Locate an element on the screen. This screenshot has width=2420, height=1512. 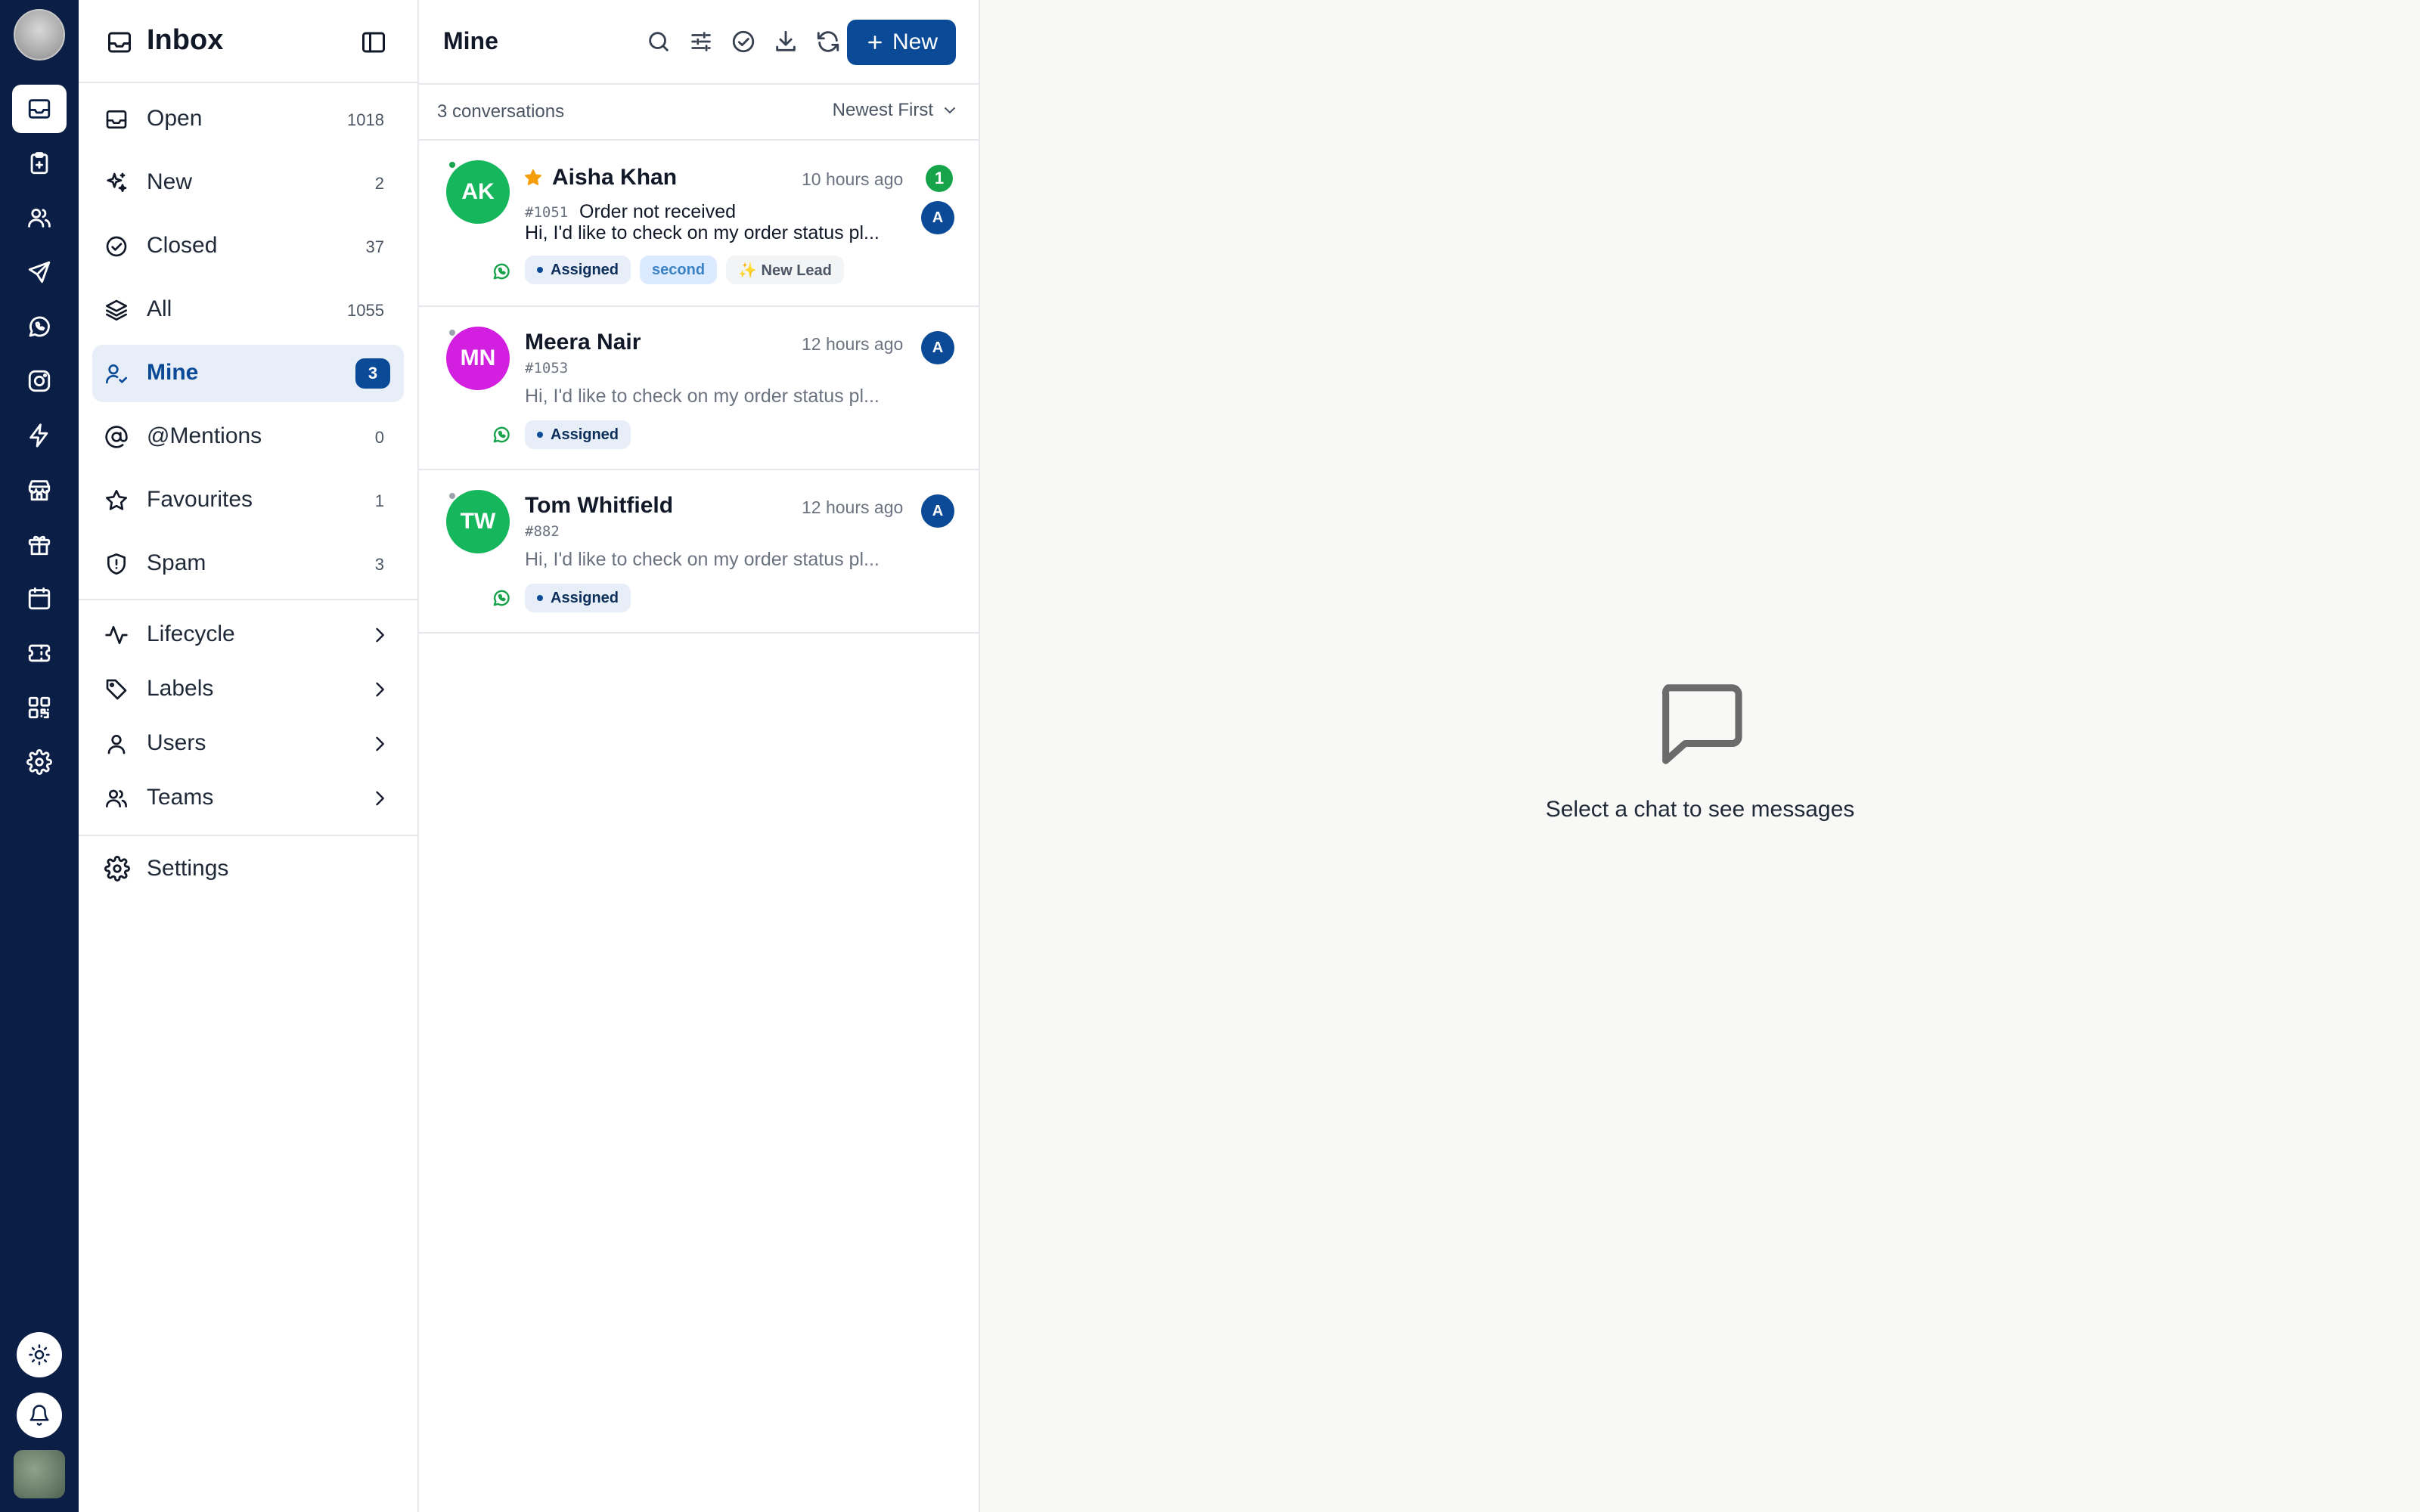
rail-store-button is located at coordinates (39, 490).